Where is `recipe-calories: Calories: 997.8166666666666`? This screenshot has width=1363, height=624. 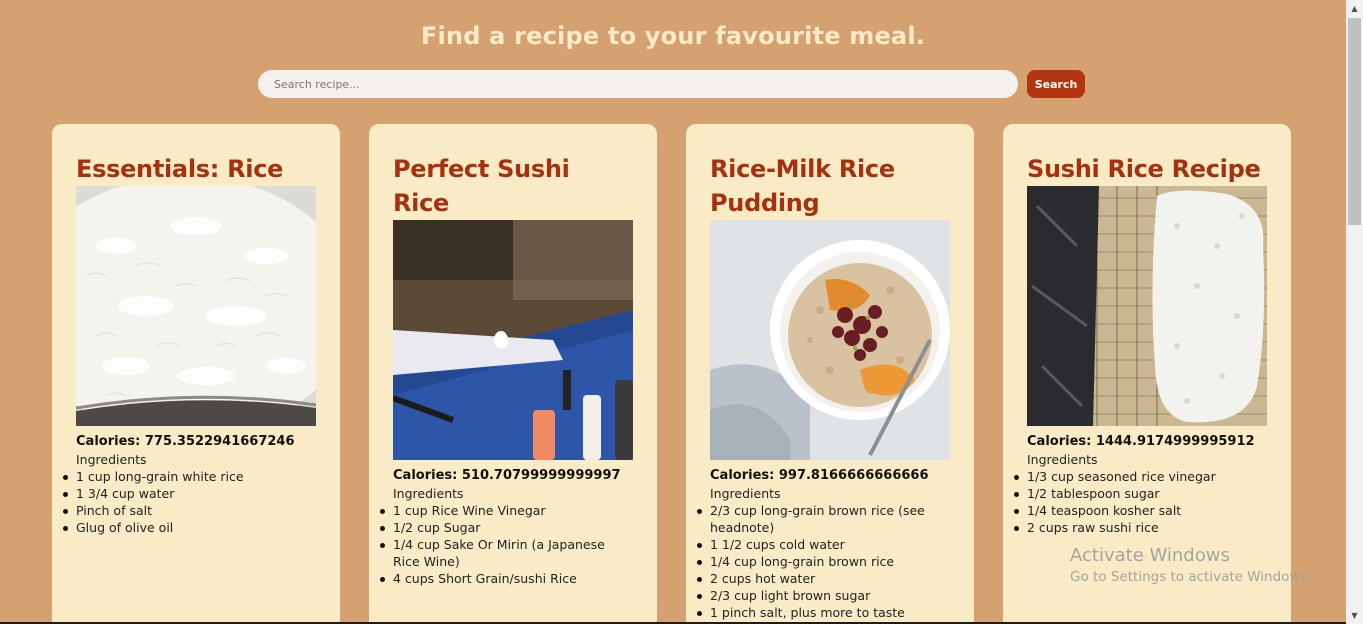 recipe-calories: Calories: 997.8166666666666 is located at coordinates (819, 475).